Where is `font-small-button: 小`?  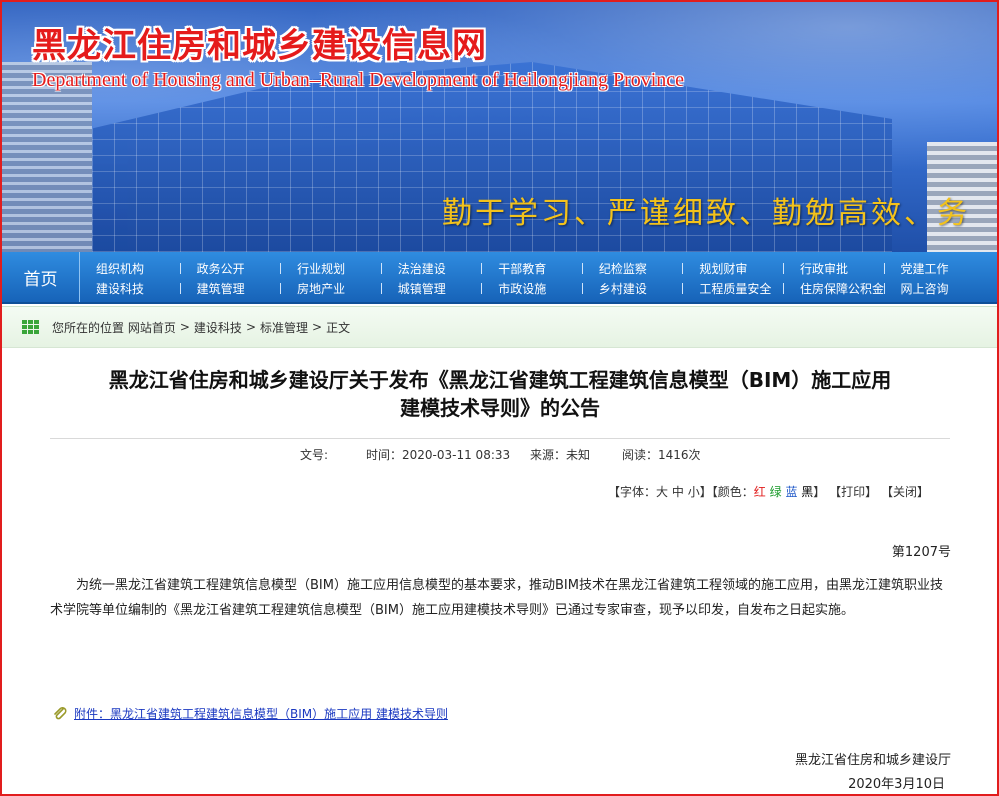
font-small-button: 小 is located at coordinates (694, 492).